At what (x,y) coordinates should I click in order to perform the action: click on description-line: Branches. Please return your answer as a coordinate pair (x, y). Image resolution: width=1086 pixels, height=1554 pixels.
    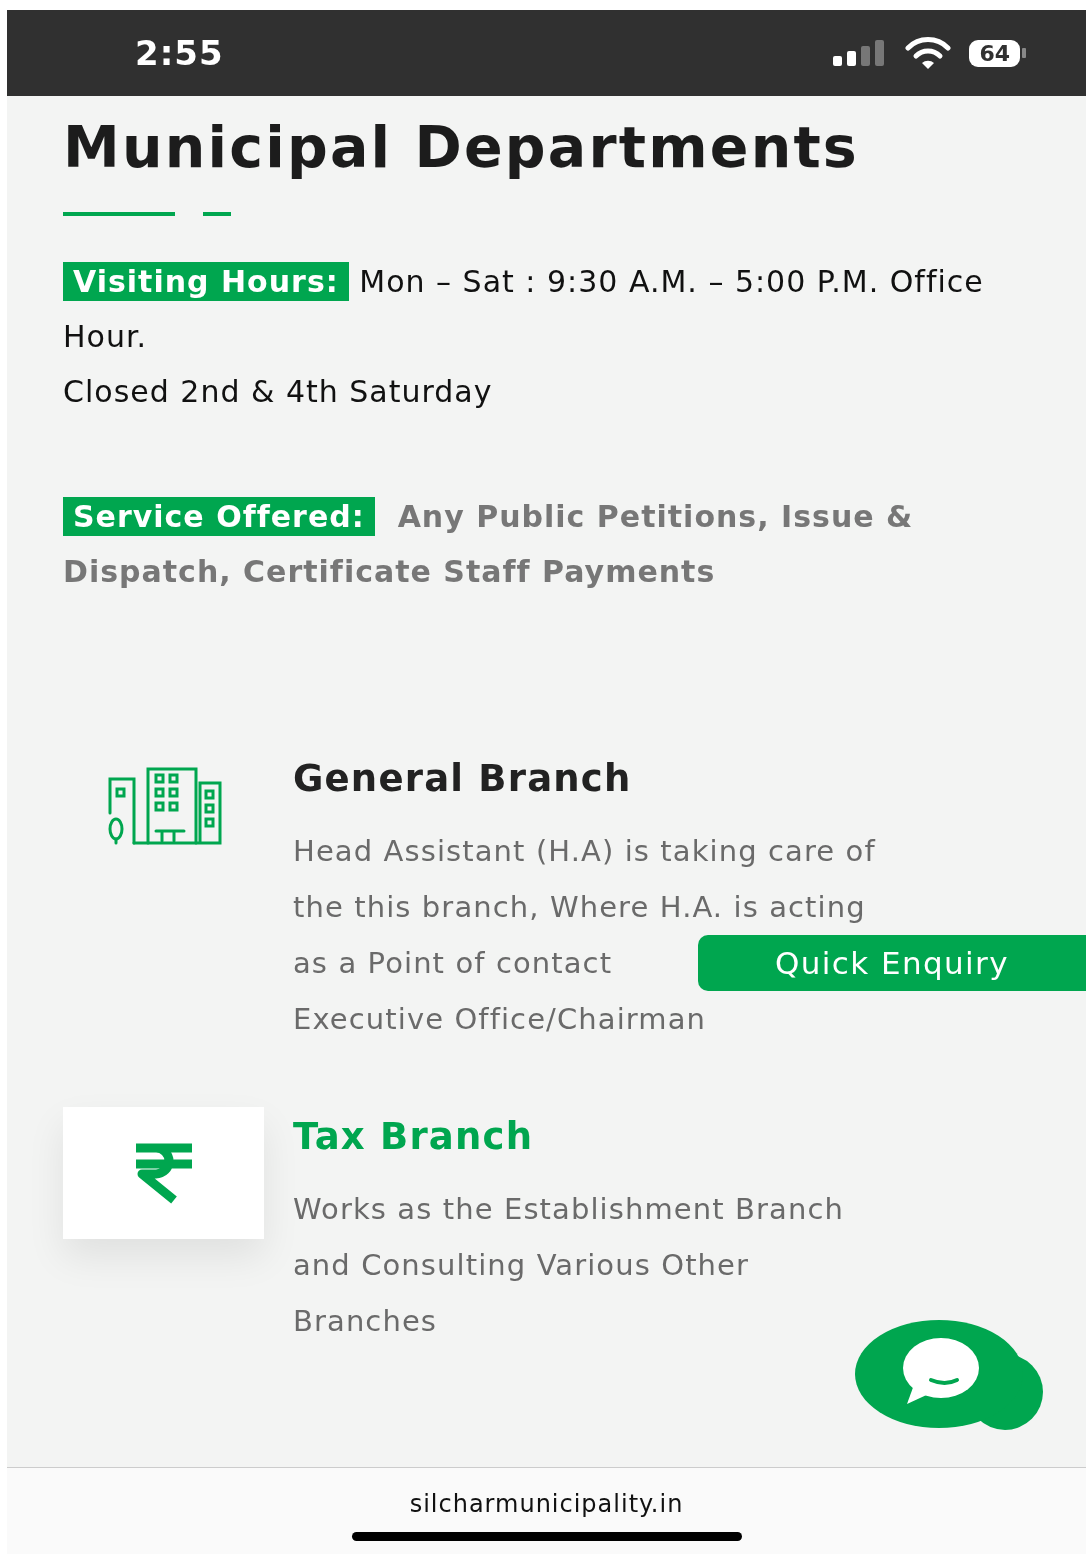
    Looking at the image, I should click on (365, 1321).